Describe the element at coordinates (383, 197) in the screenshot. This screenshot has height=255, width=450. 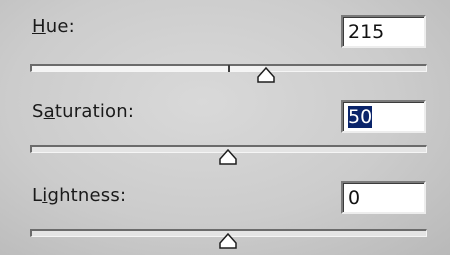
I see `lightness-input: 0` at that location.